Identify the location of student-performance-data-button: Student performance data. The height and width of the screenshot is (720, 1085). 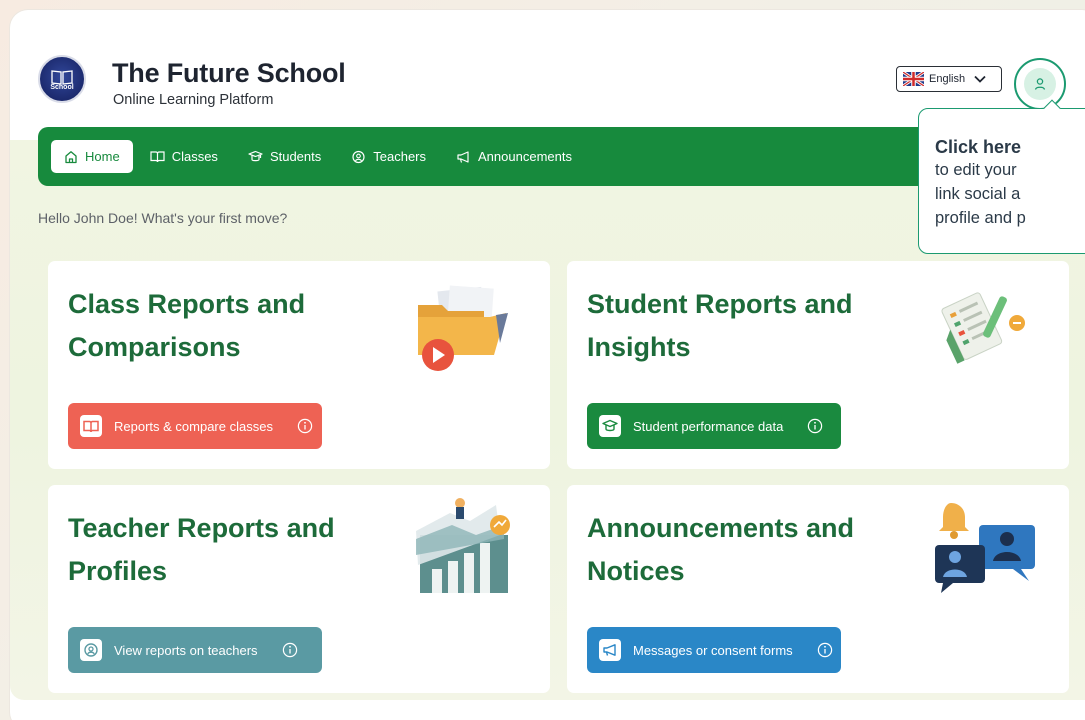
(714, 426).